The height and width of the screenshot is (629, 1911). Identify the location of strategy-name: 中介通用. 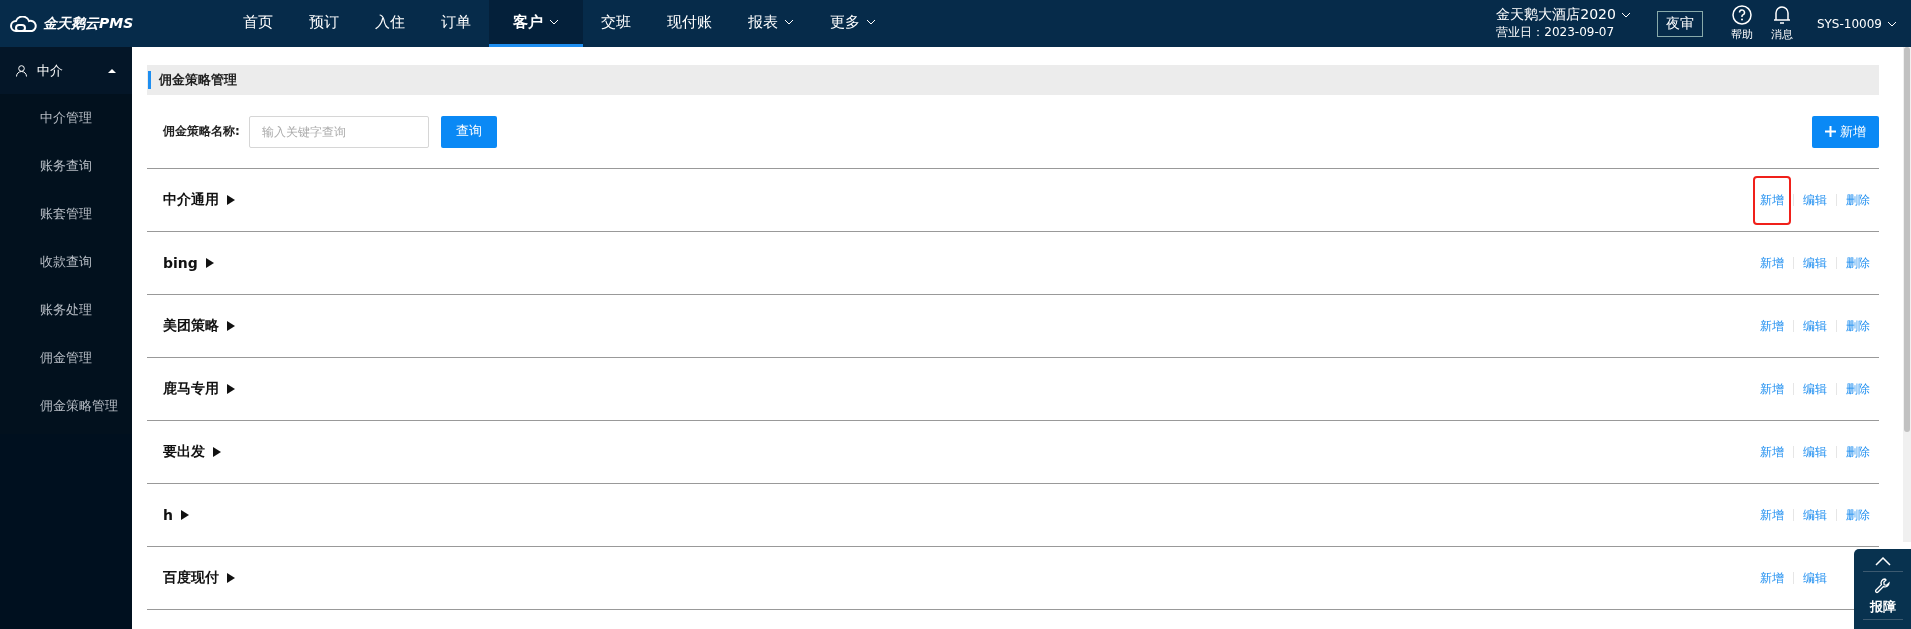
(191, 200).